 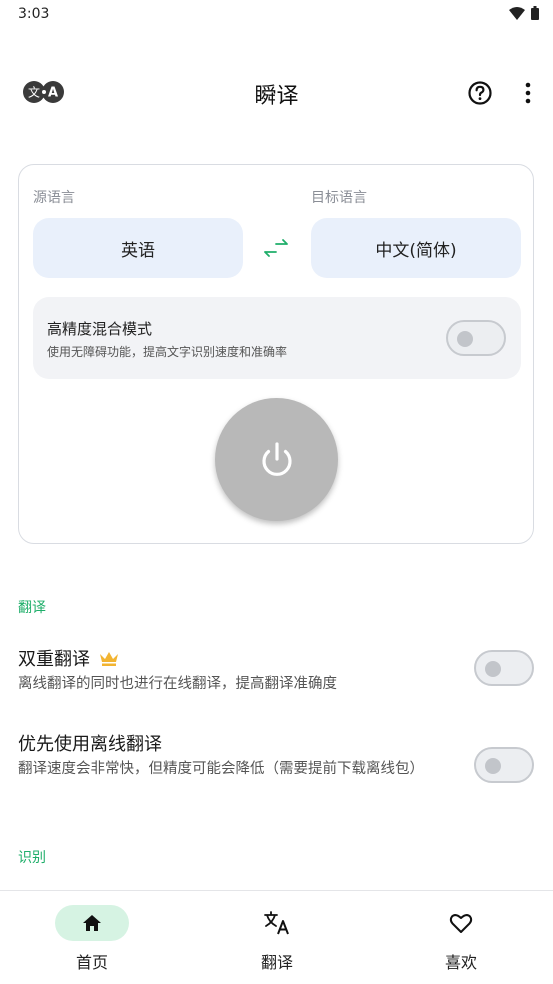 What do you see at coordinates (517, 13) in the screenshot?
I see `wifi-icon` at bounding box center [517, 13].